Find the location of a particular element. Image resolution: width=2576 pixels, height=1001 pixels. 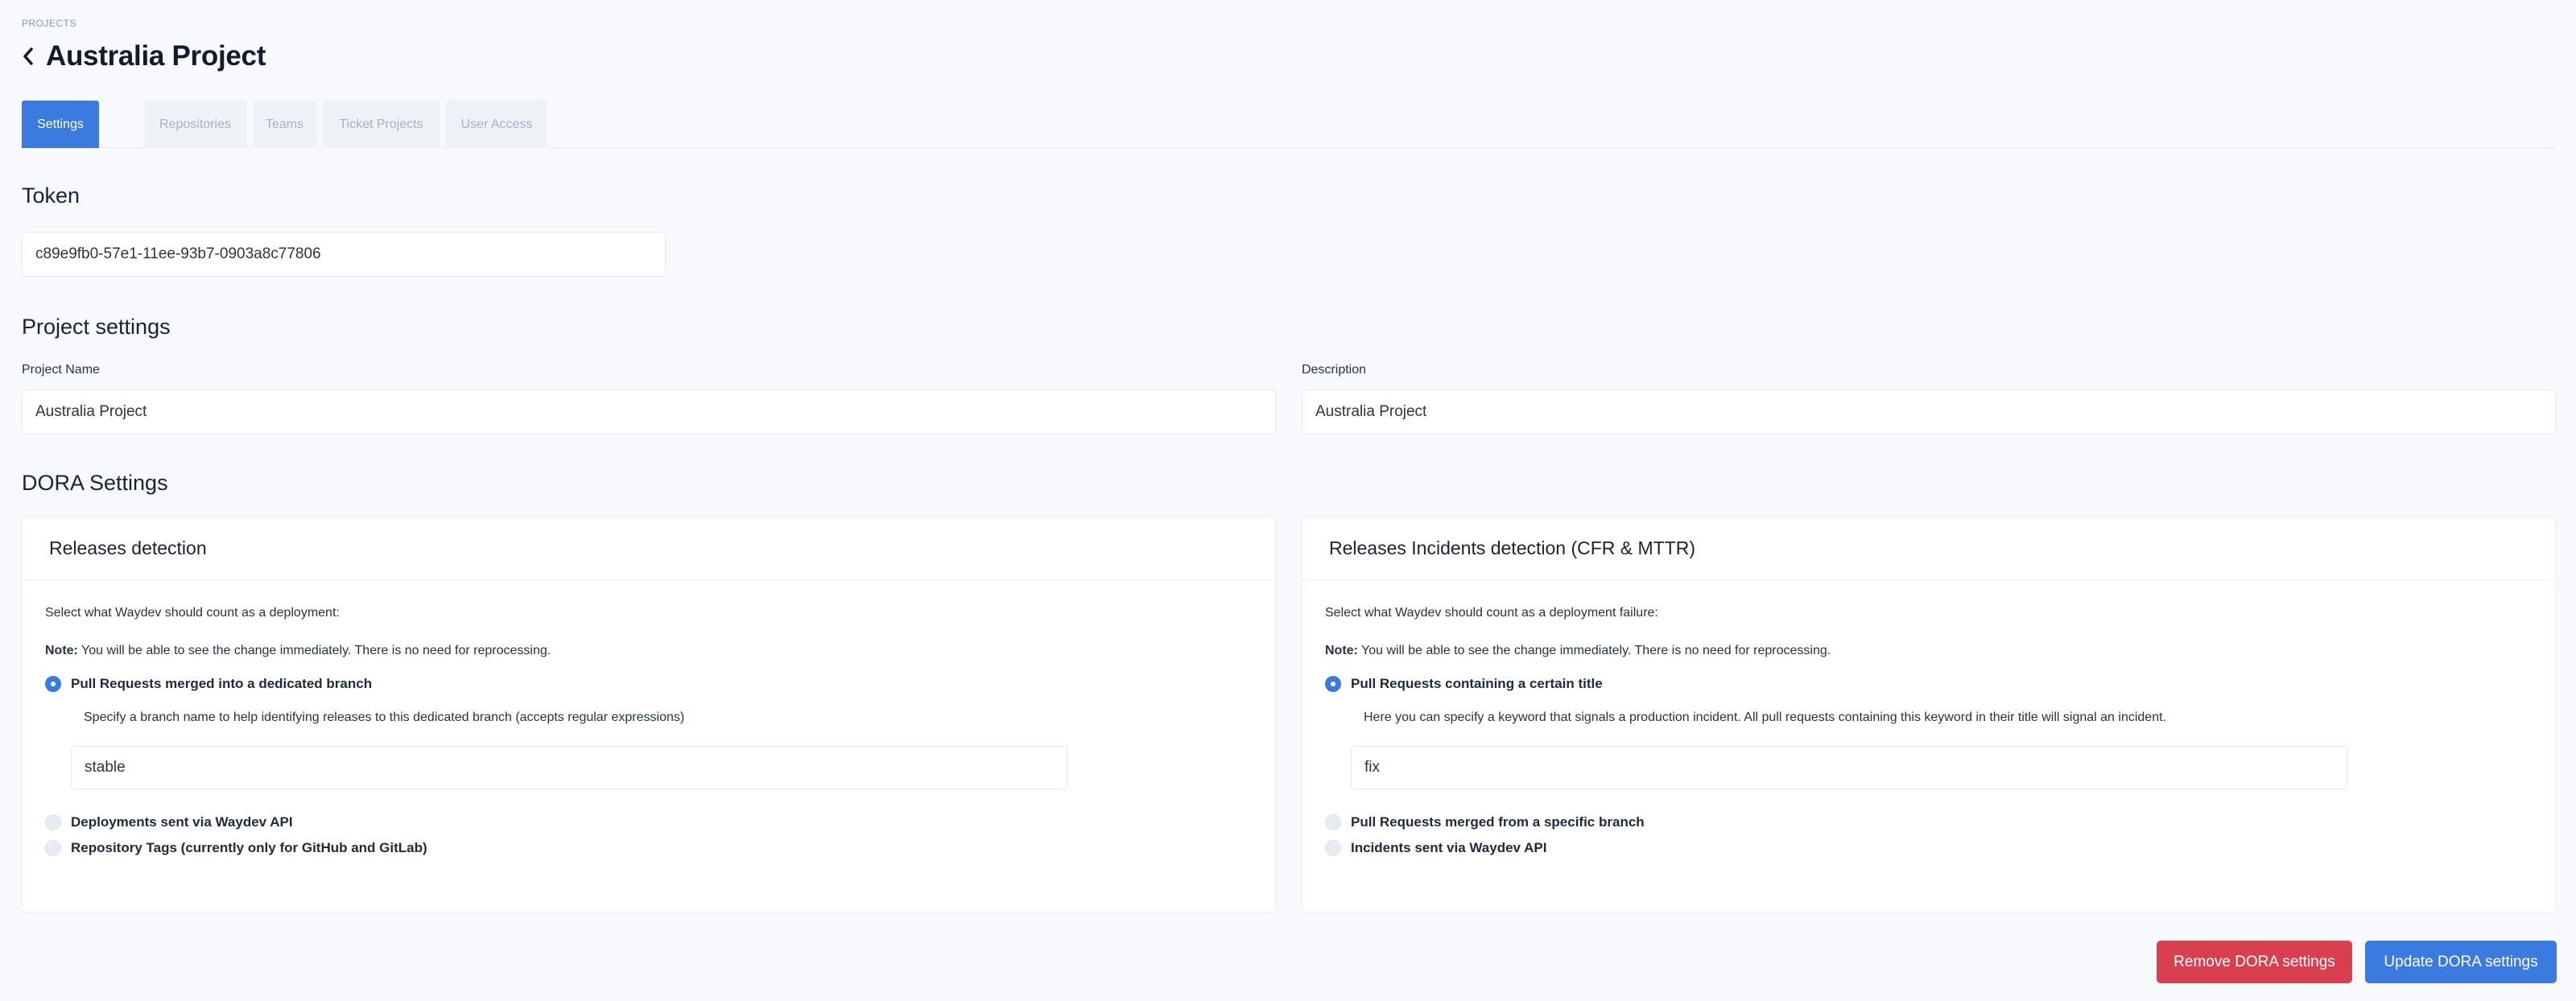

branch-name-input is located at coordinates (569, 767).